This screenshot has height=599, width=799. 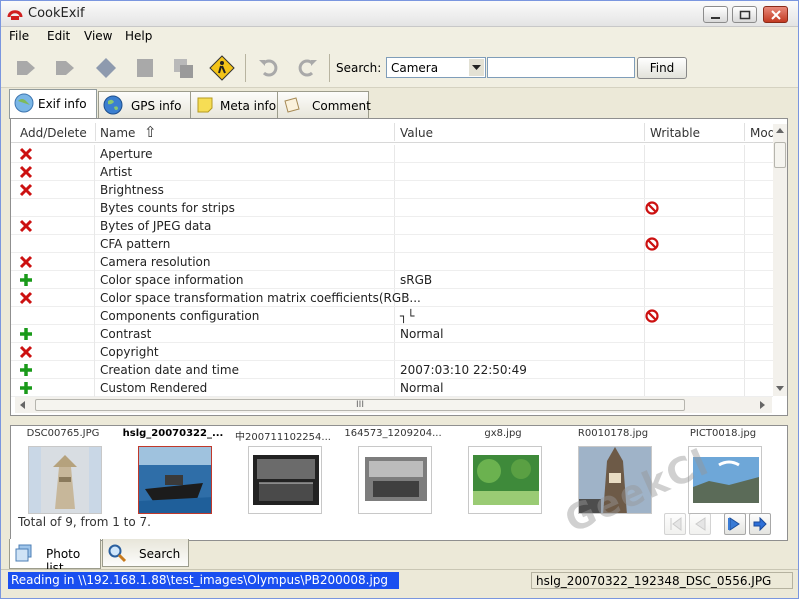 I want to click on table-row: Contrast Normal, so click(x=392, y=334).